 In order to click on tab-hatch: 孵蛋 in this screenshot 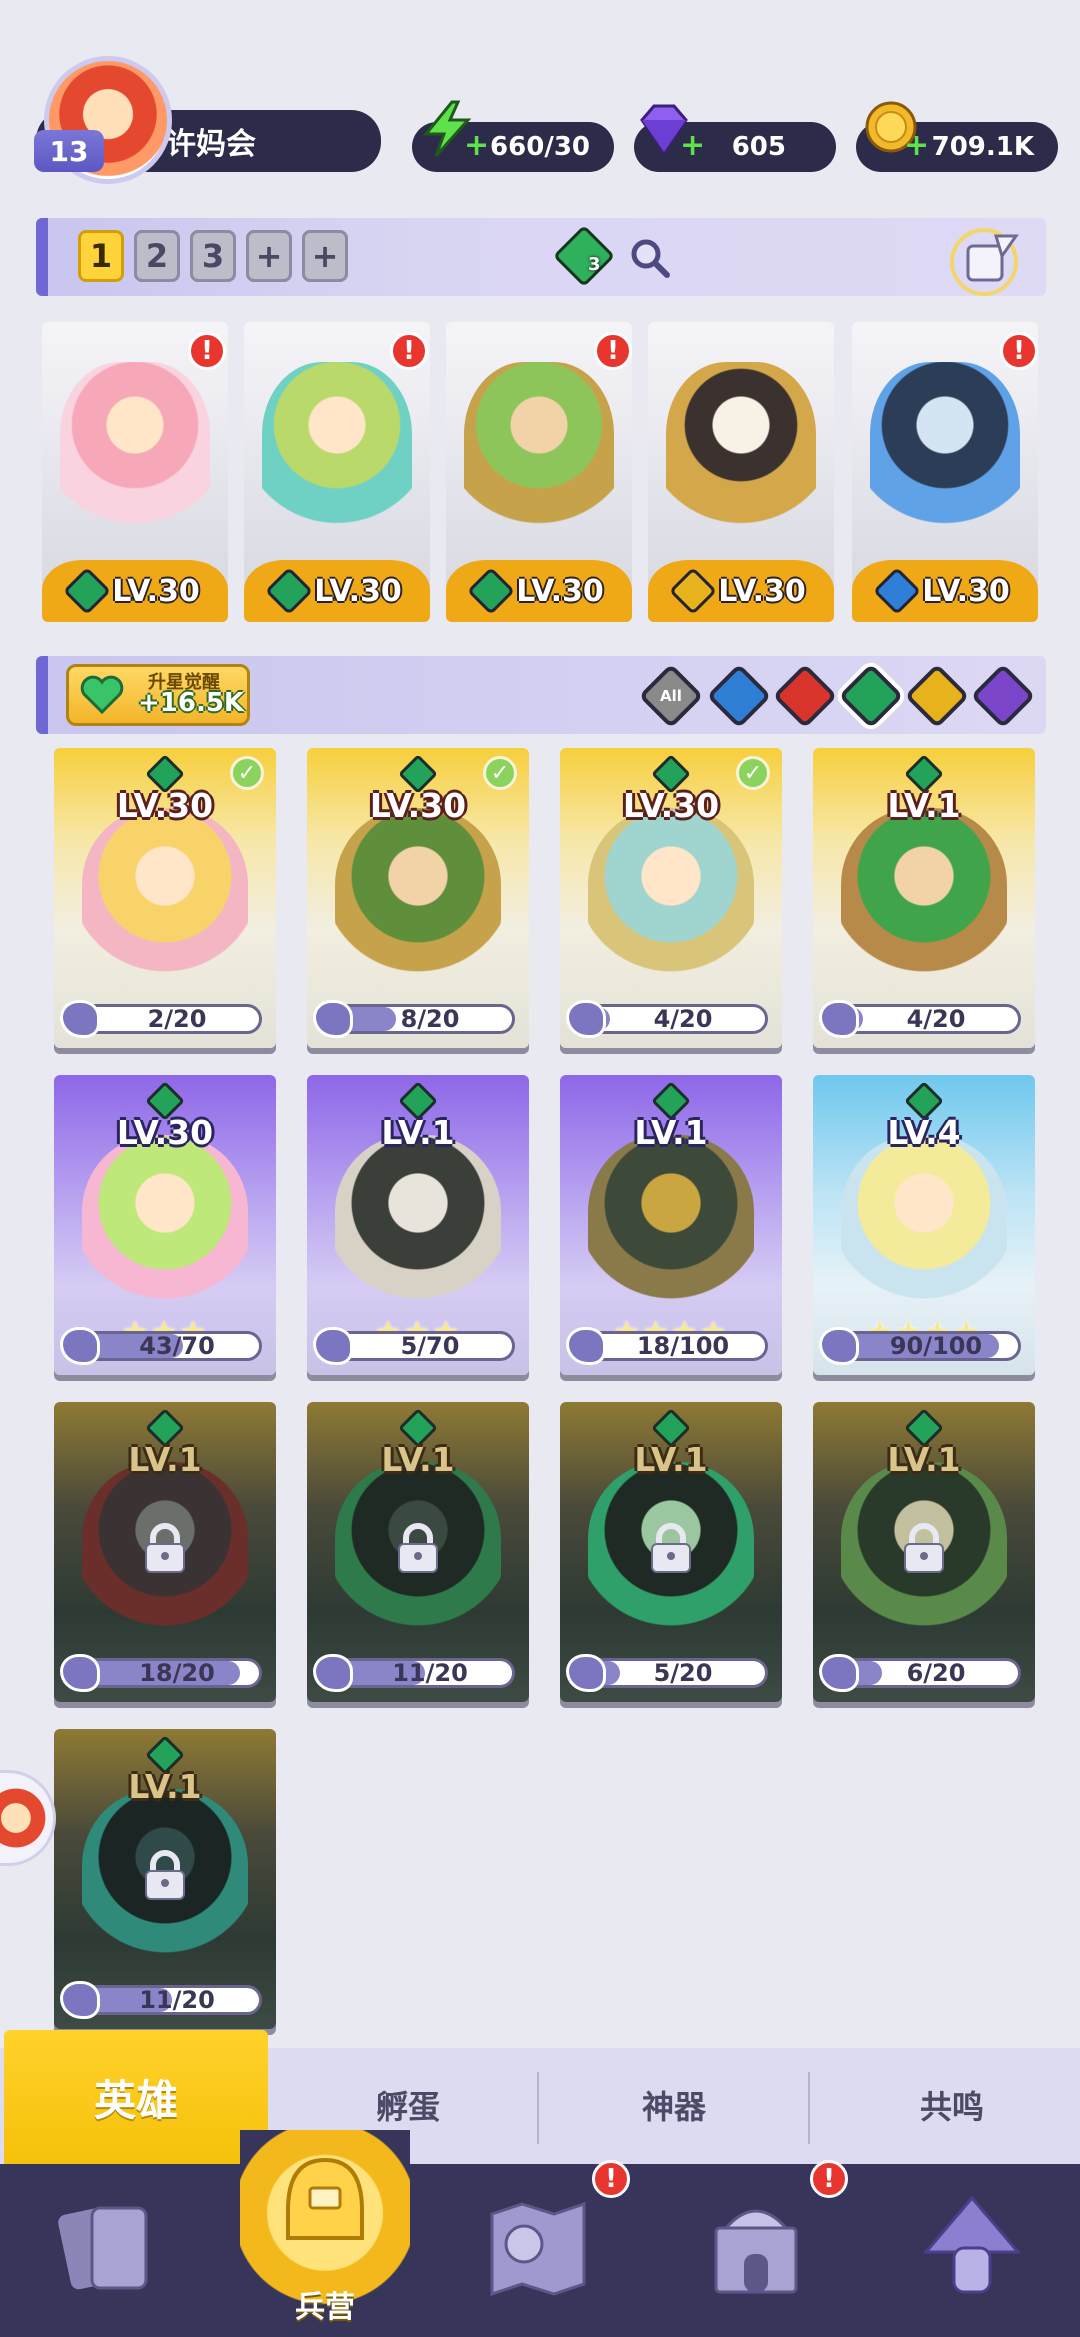, I will do `click(408, 2105)`.